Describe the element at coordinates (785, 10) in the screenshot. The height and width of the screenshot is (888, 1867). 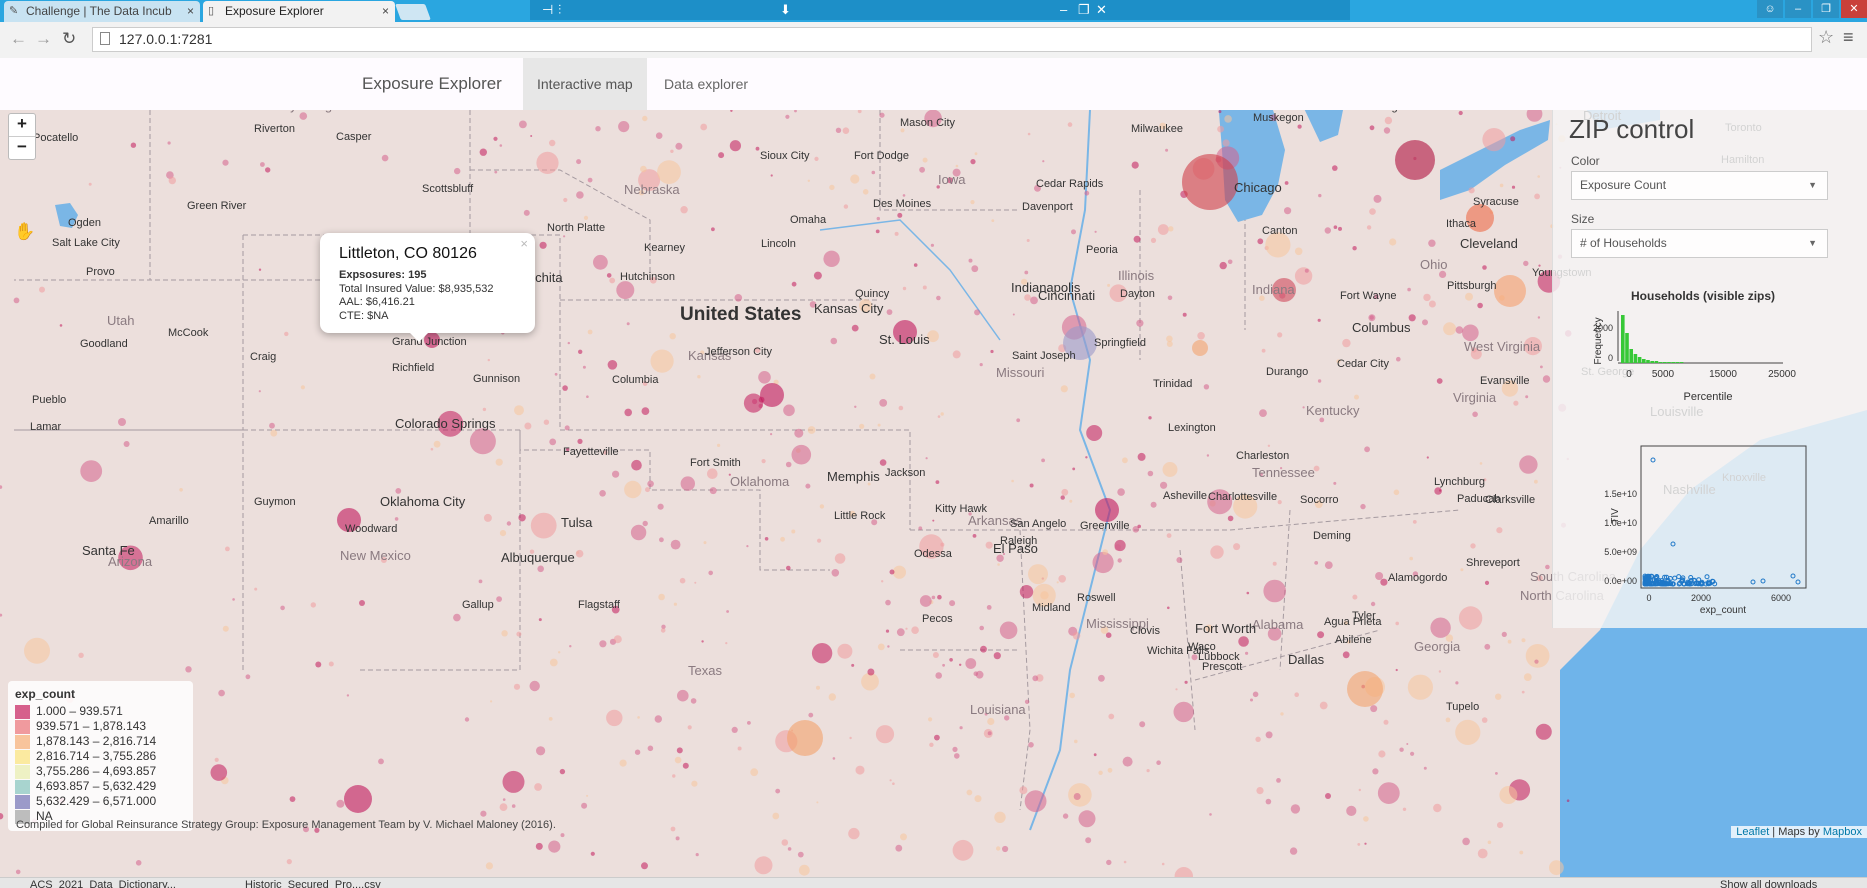
I see `download-arrow-icon: ⬇` at that location.